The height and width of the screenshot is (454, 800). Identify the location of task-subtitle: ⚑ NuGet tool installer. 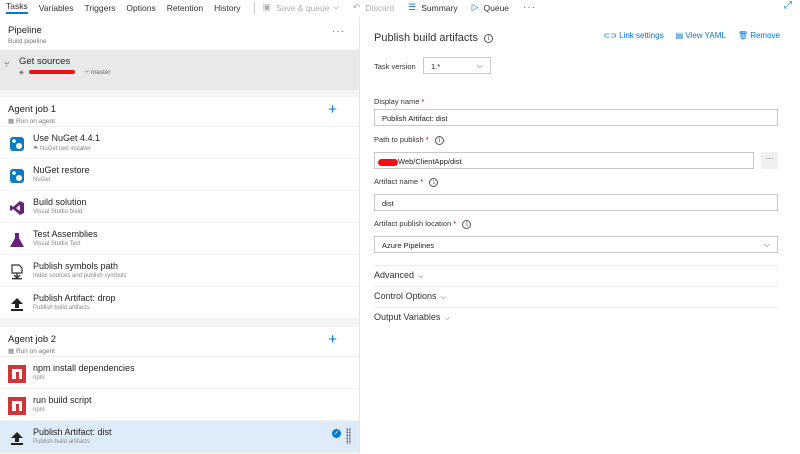
(62, 149).